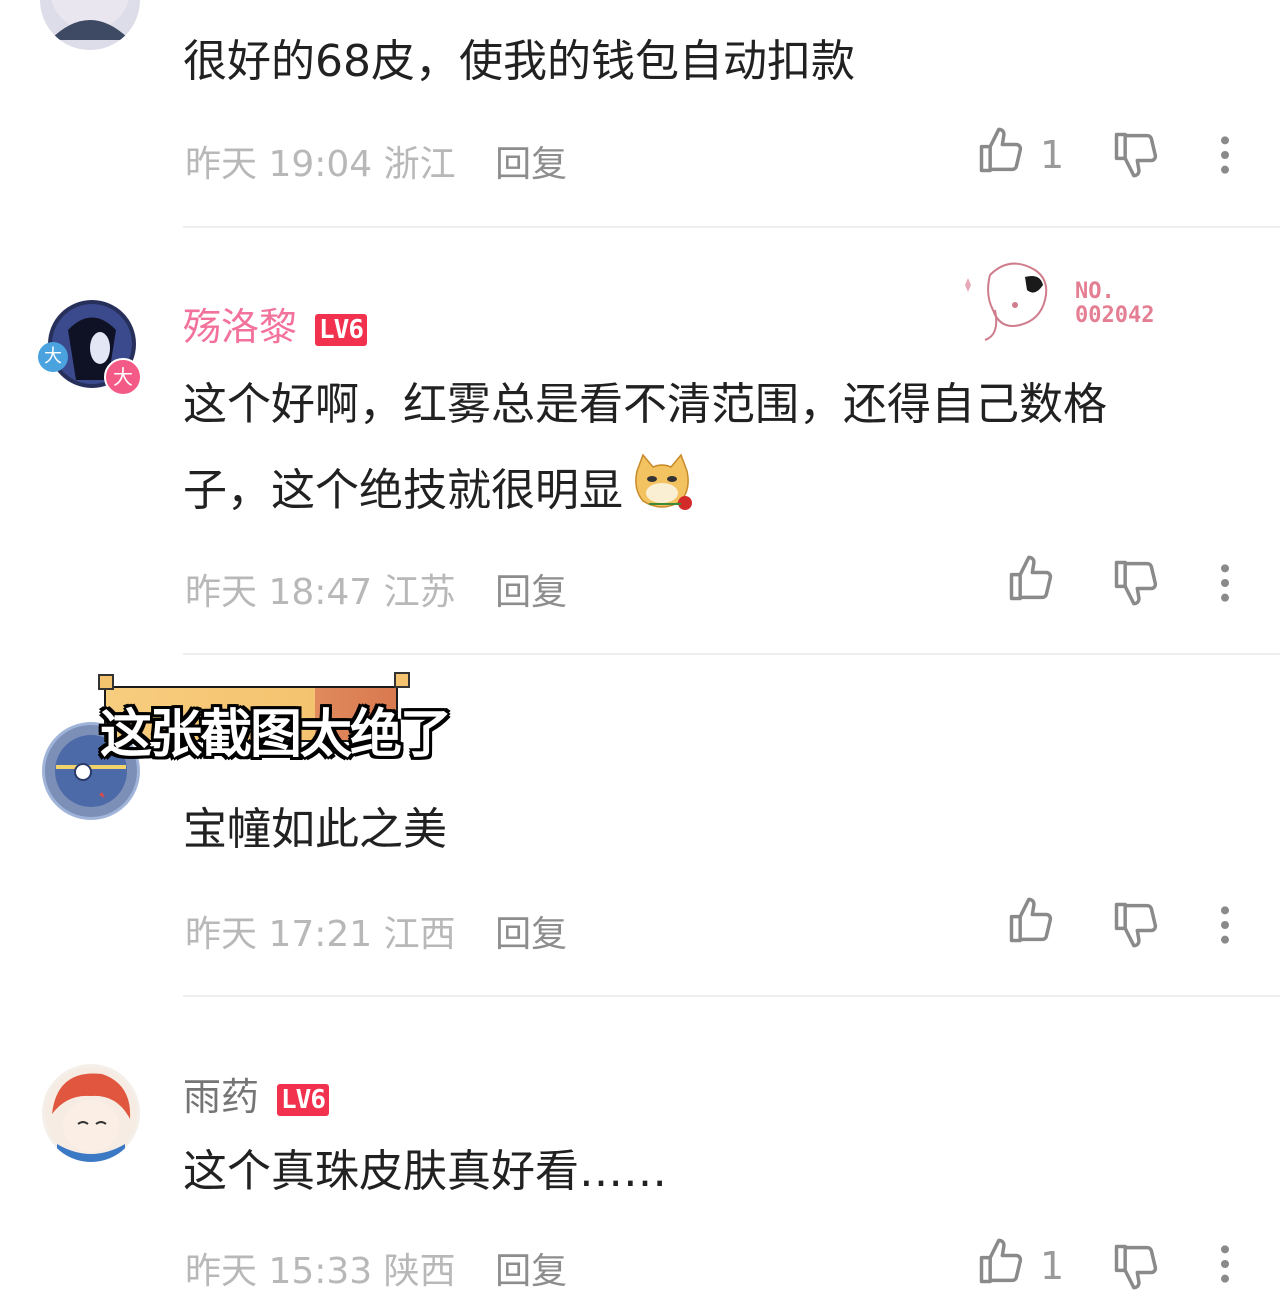 The height and width of the screenshot is (1304, 1280). What do you see at coordinates (376, 161) in the screenshot?
I see `comment-meta: 昨天 19:04 浙江 回复` at bounding box center [376, 161].